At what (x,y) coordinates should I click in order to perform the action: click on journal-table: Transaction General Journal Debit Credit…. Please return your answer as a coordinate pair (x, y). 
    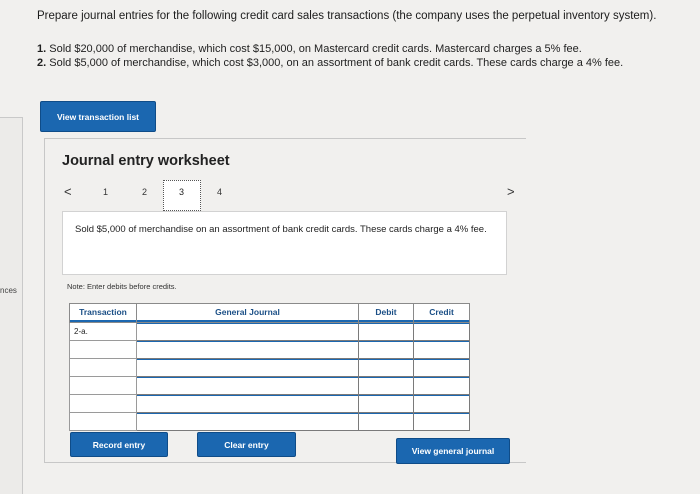
    Looking at the image, I should click on (269, 367).